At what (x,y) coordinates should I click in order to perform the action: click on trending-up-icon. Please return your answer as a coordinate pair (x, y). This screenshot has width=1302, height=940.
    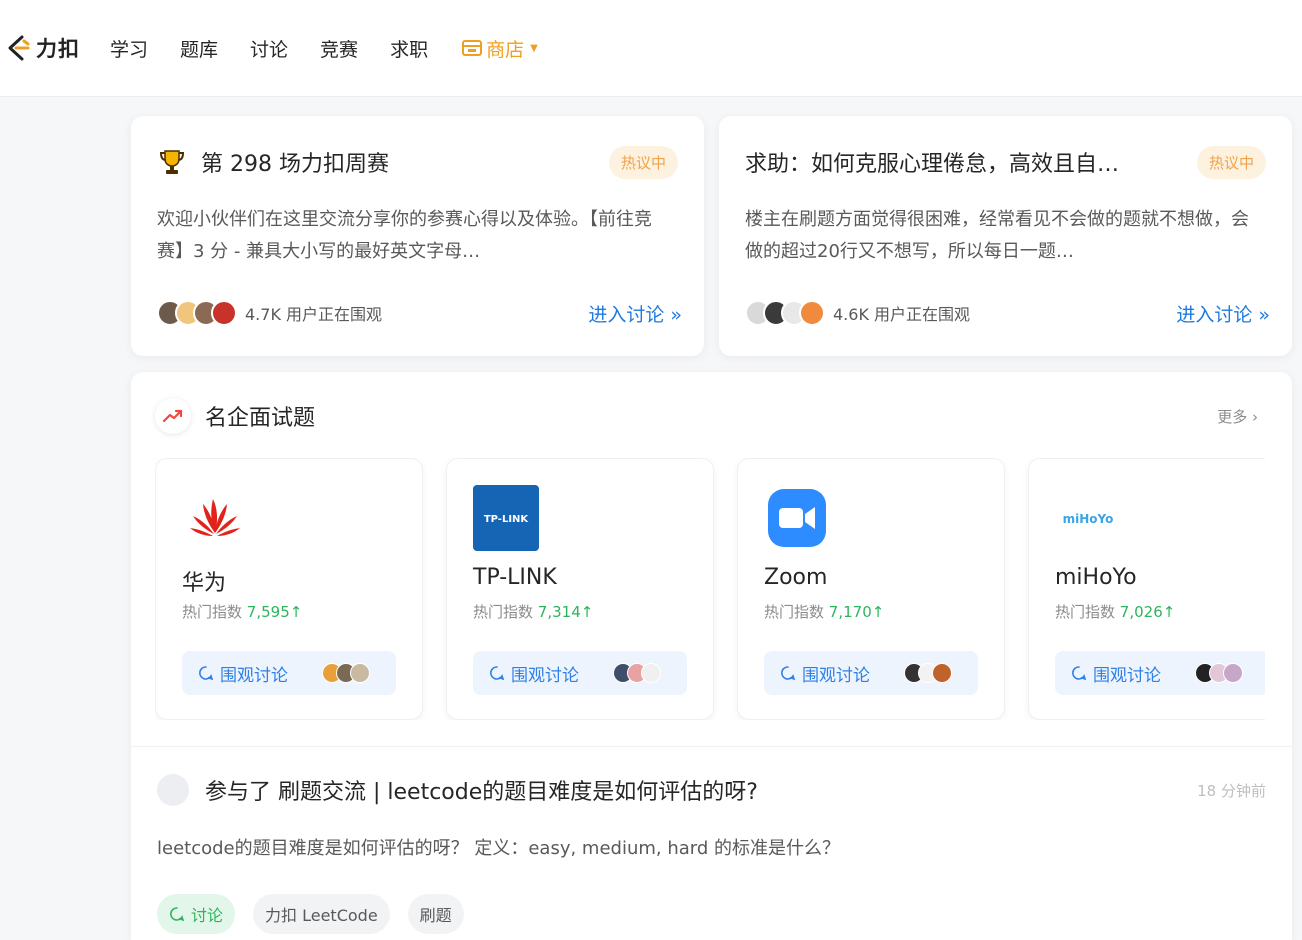
    Looking at the image, I should click on (173, 416).